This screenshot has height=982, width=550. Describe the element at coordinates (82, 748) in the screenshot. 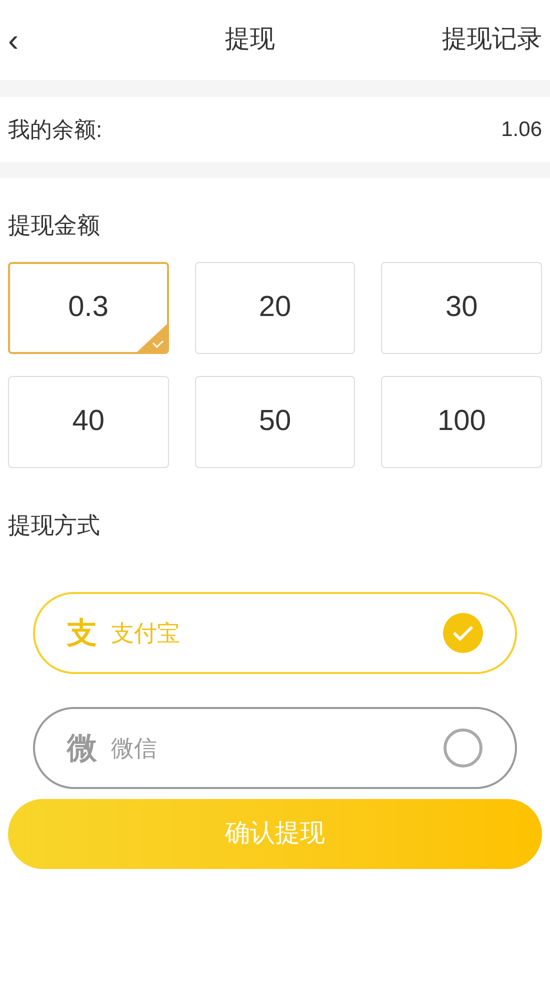

I see `payment-icon: 微` at that location.